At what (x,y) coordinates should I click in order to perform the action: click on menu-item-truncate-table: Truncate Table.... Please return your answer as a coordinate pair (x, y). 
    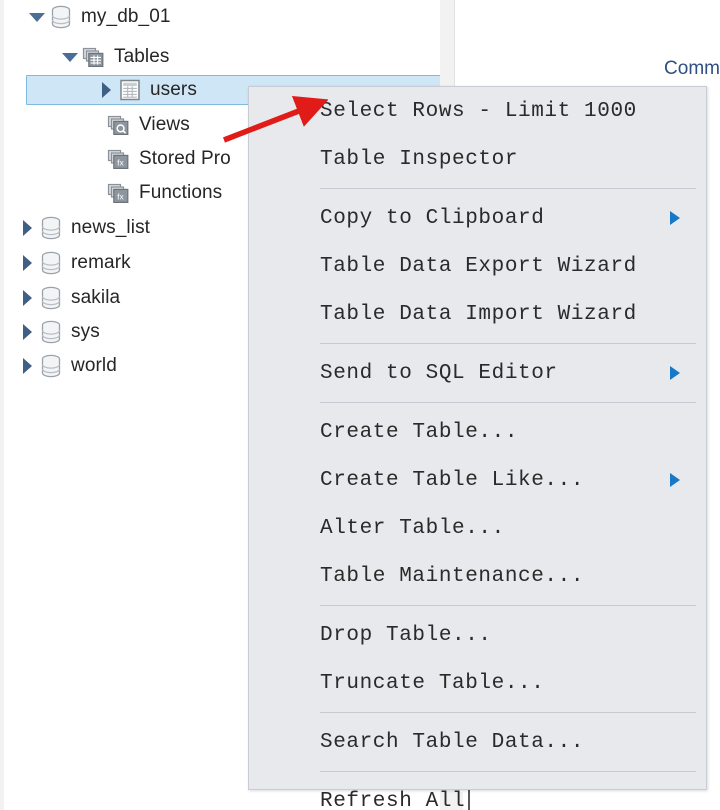
    Looking at the image, I should click on (477, 683).